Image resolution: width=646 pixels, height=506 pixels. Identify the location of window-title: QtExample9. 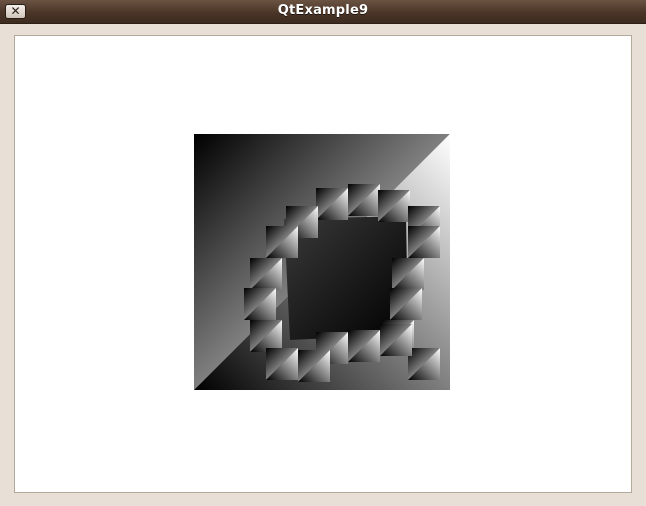
(323, 10).